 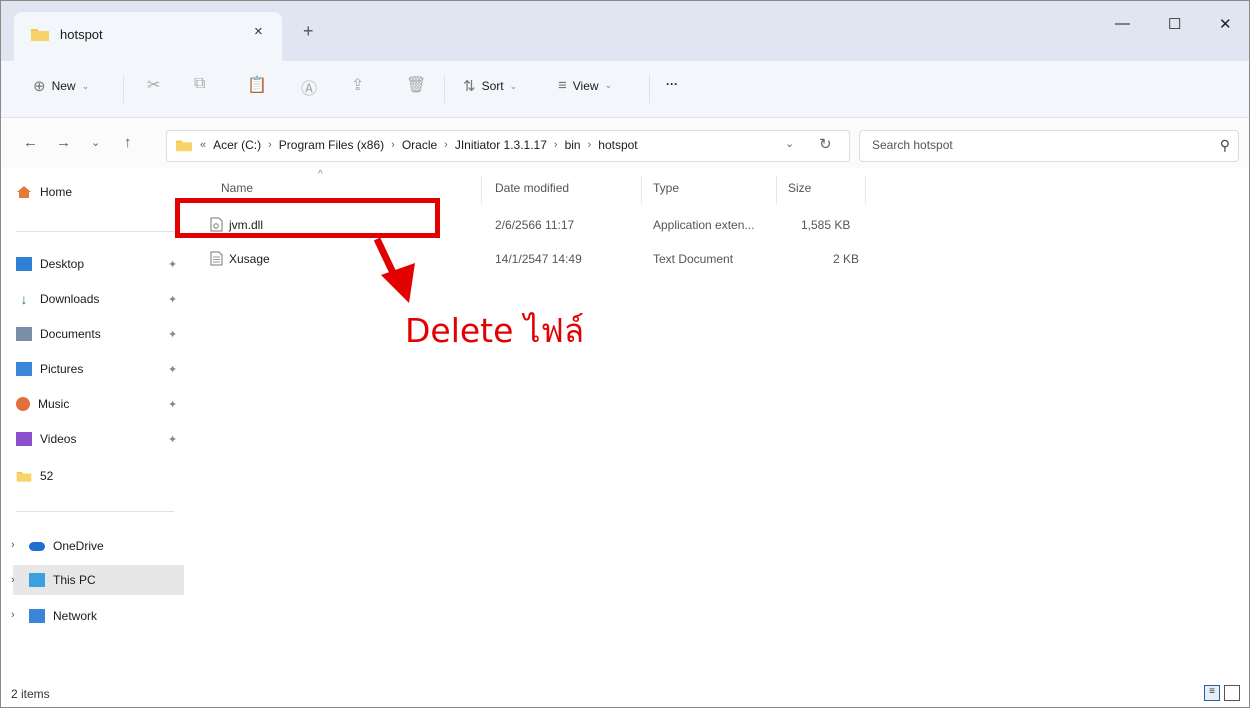 I want to click on status-item-count: 2 items, so click(x=30, y=694).